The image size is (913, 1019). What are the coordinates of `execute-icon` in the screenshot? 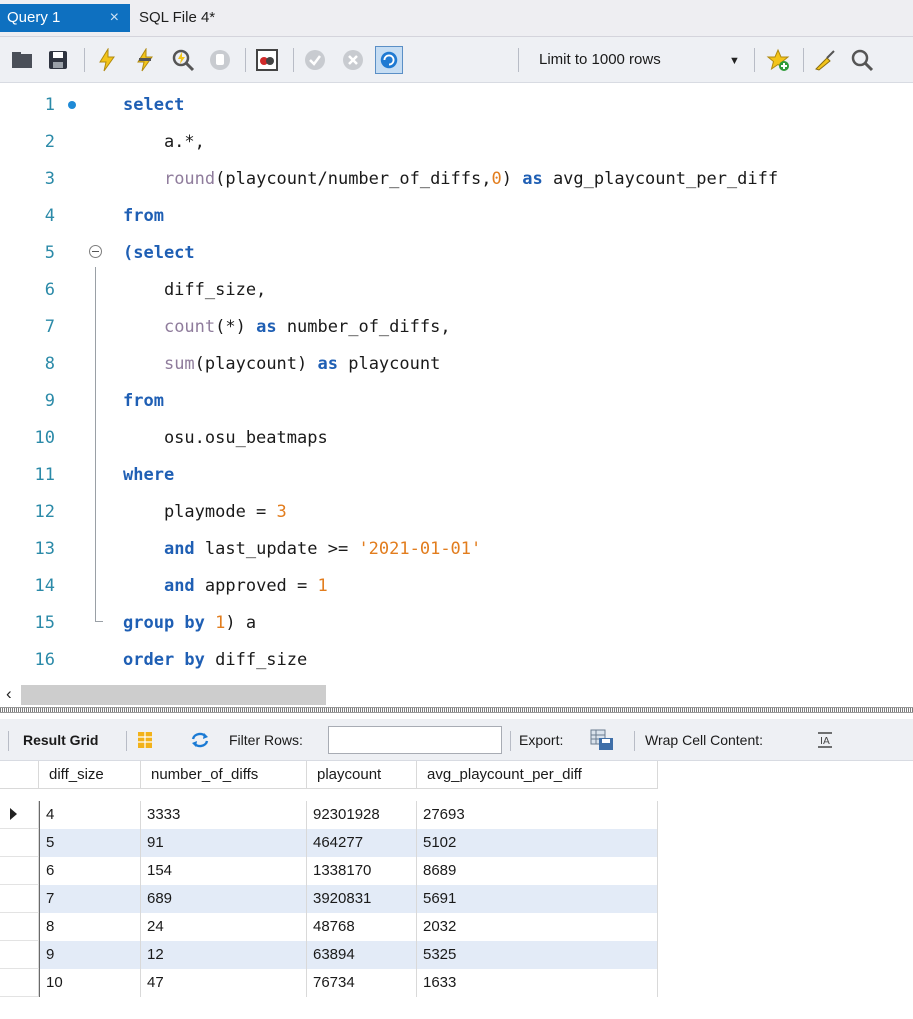 It's located at (107, 60).